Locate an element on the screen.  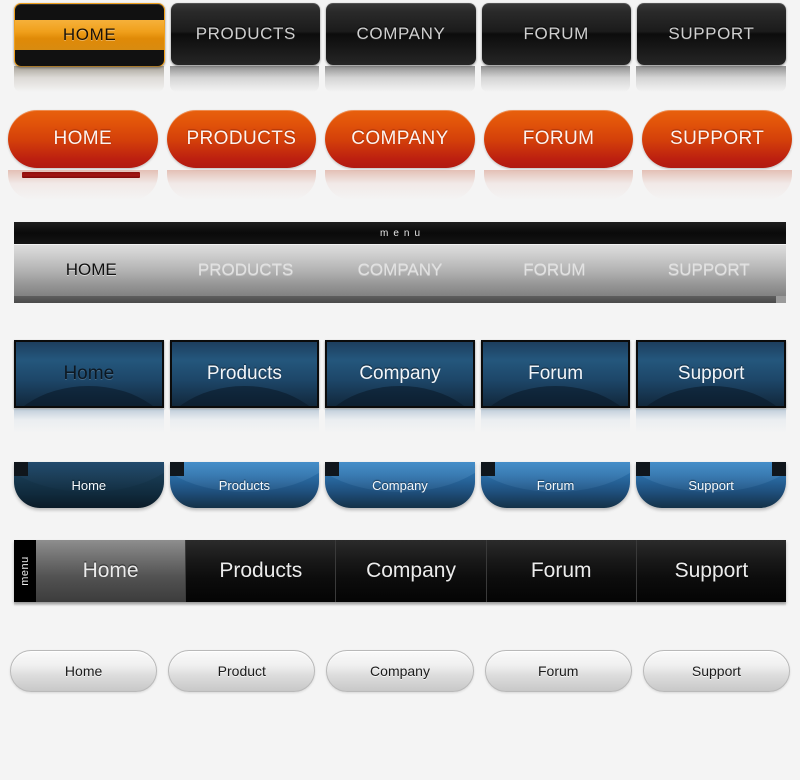
orange-button-products: PRODUCTS is located at coordinates (241, 139).